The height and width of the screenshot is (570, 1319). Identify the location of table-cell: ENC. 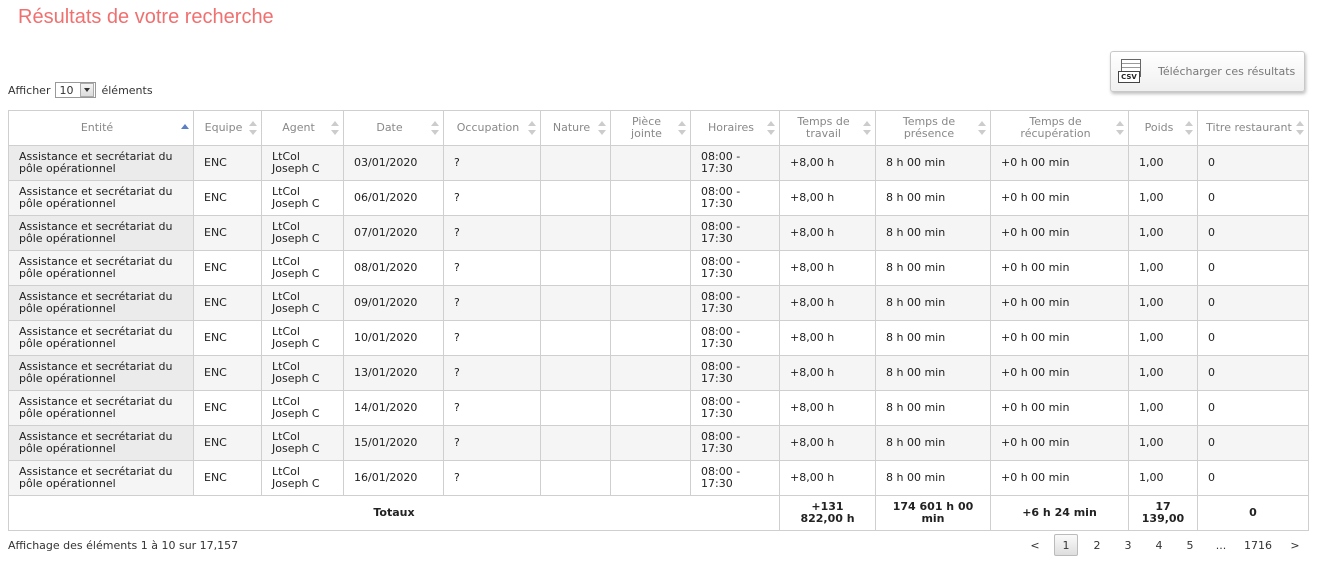
(227, 443).